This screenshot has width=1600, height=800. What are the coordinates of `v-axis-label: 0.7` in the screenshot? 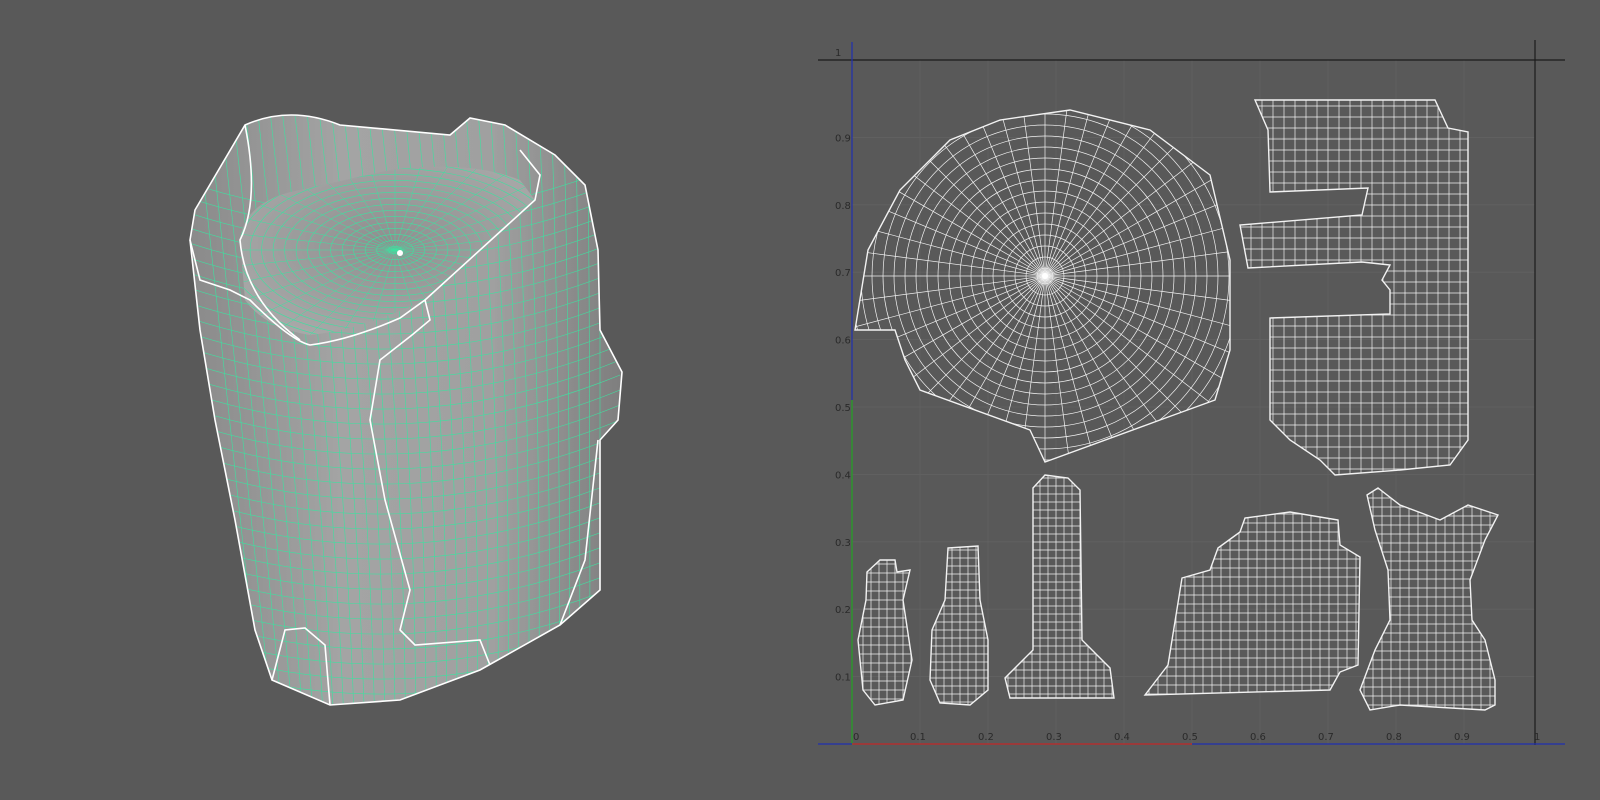 It's located at (843, 273).